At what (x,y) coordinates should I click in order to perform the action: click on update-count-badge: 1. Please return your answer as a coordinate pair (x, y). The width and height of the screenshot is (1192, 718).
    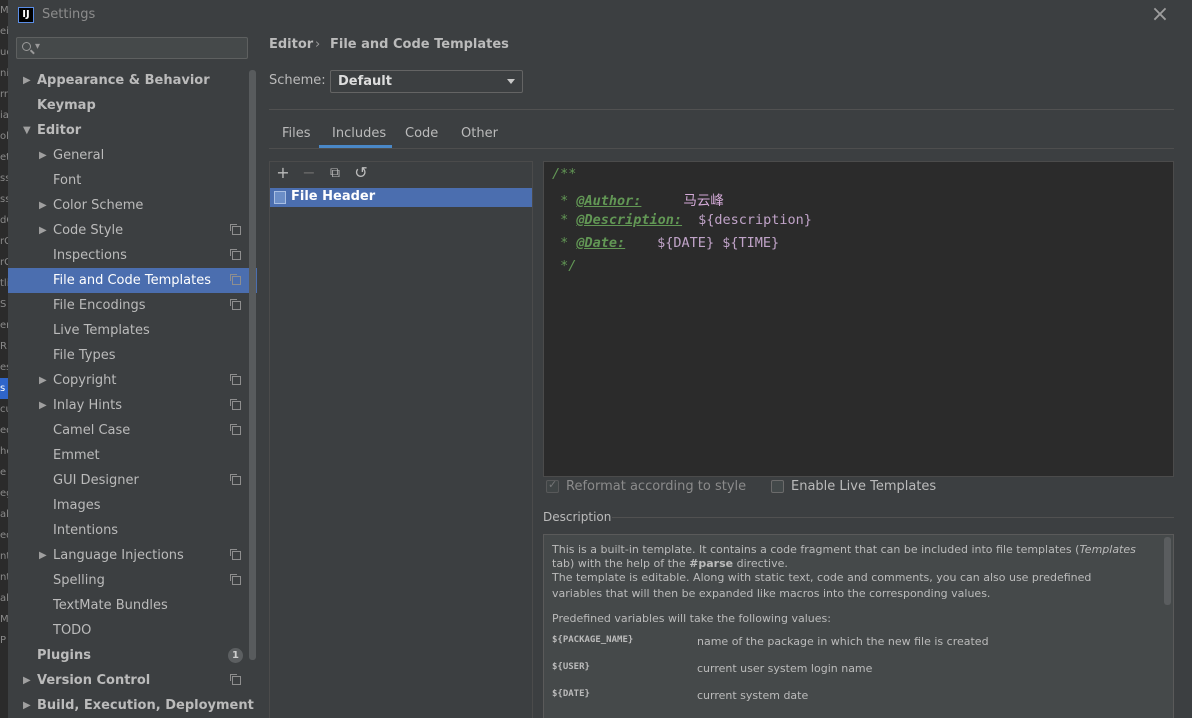
    Looking at the image, I should click on (235, 655).